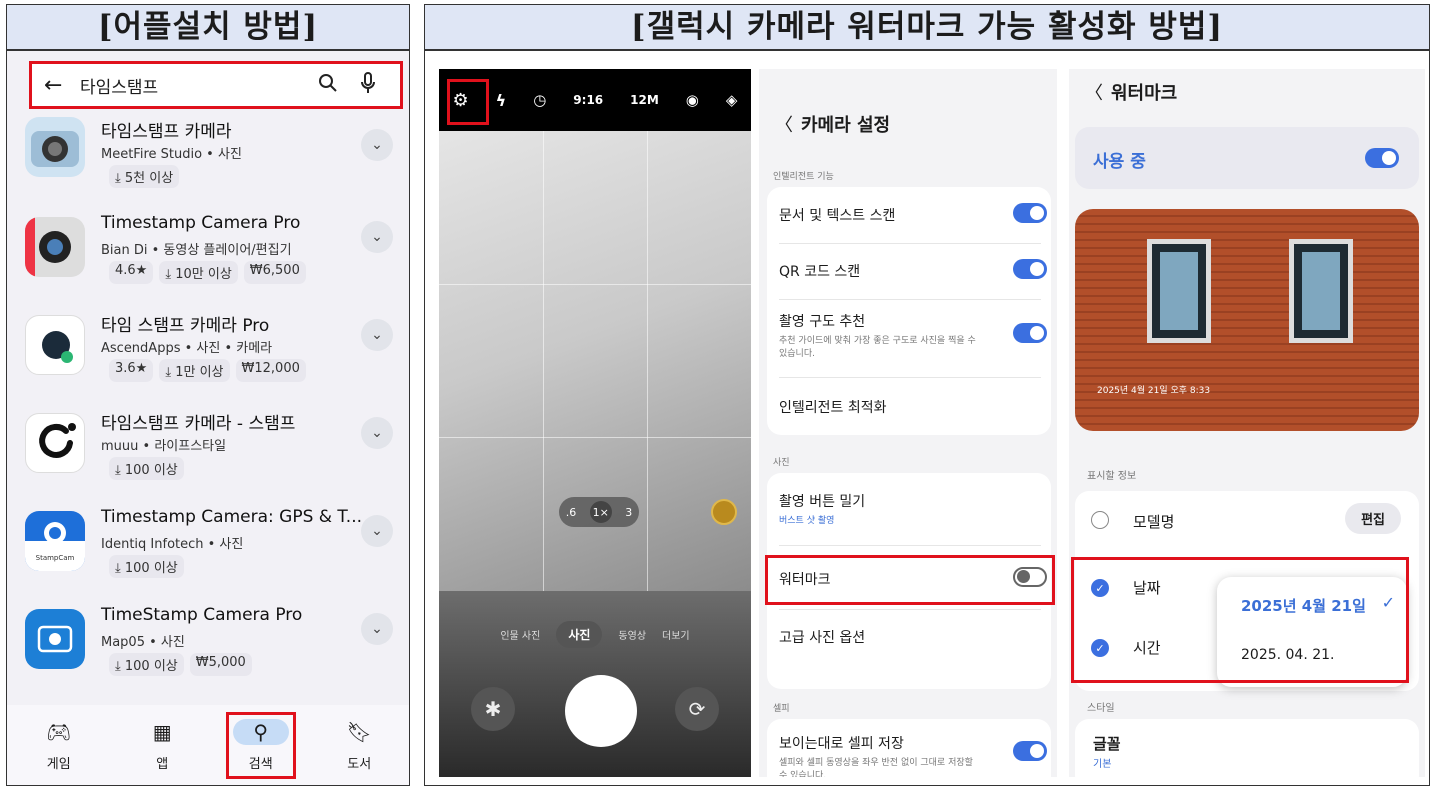 The width and height of the screenshot is (1436, 790). What do you see at coordinates (1100, 520) in the screenshot?
I see `model-checkbox` at bounding box center [1100, 520].